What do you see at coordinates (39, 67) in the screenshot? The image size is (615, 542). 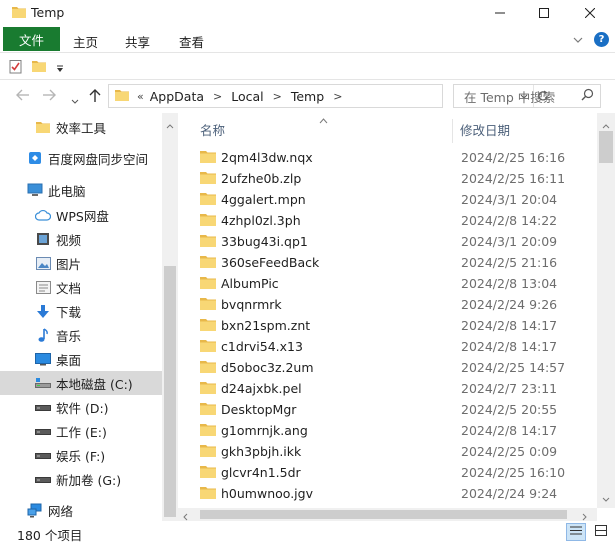 I see `new-folder-icon` at bounding box center [39, 67].